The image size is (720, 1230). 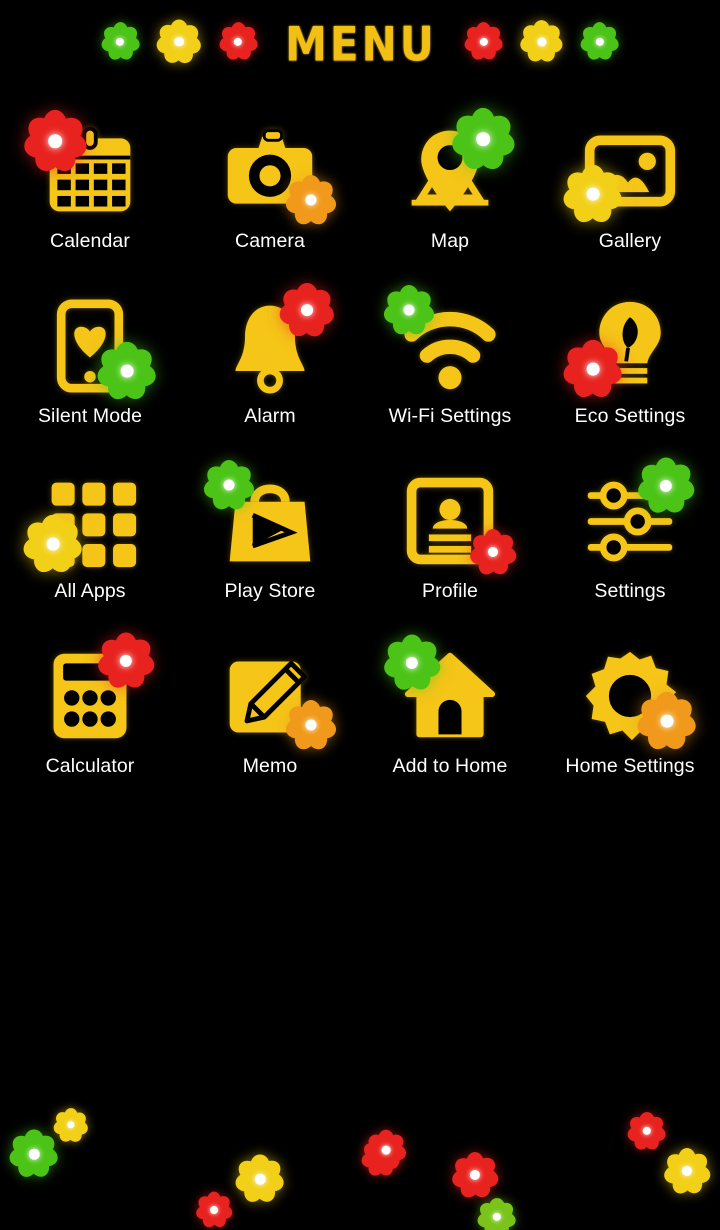 I want to click on app-item-map: Map, so click(x=450, y=196).